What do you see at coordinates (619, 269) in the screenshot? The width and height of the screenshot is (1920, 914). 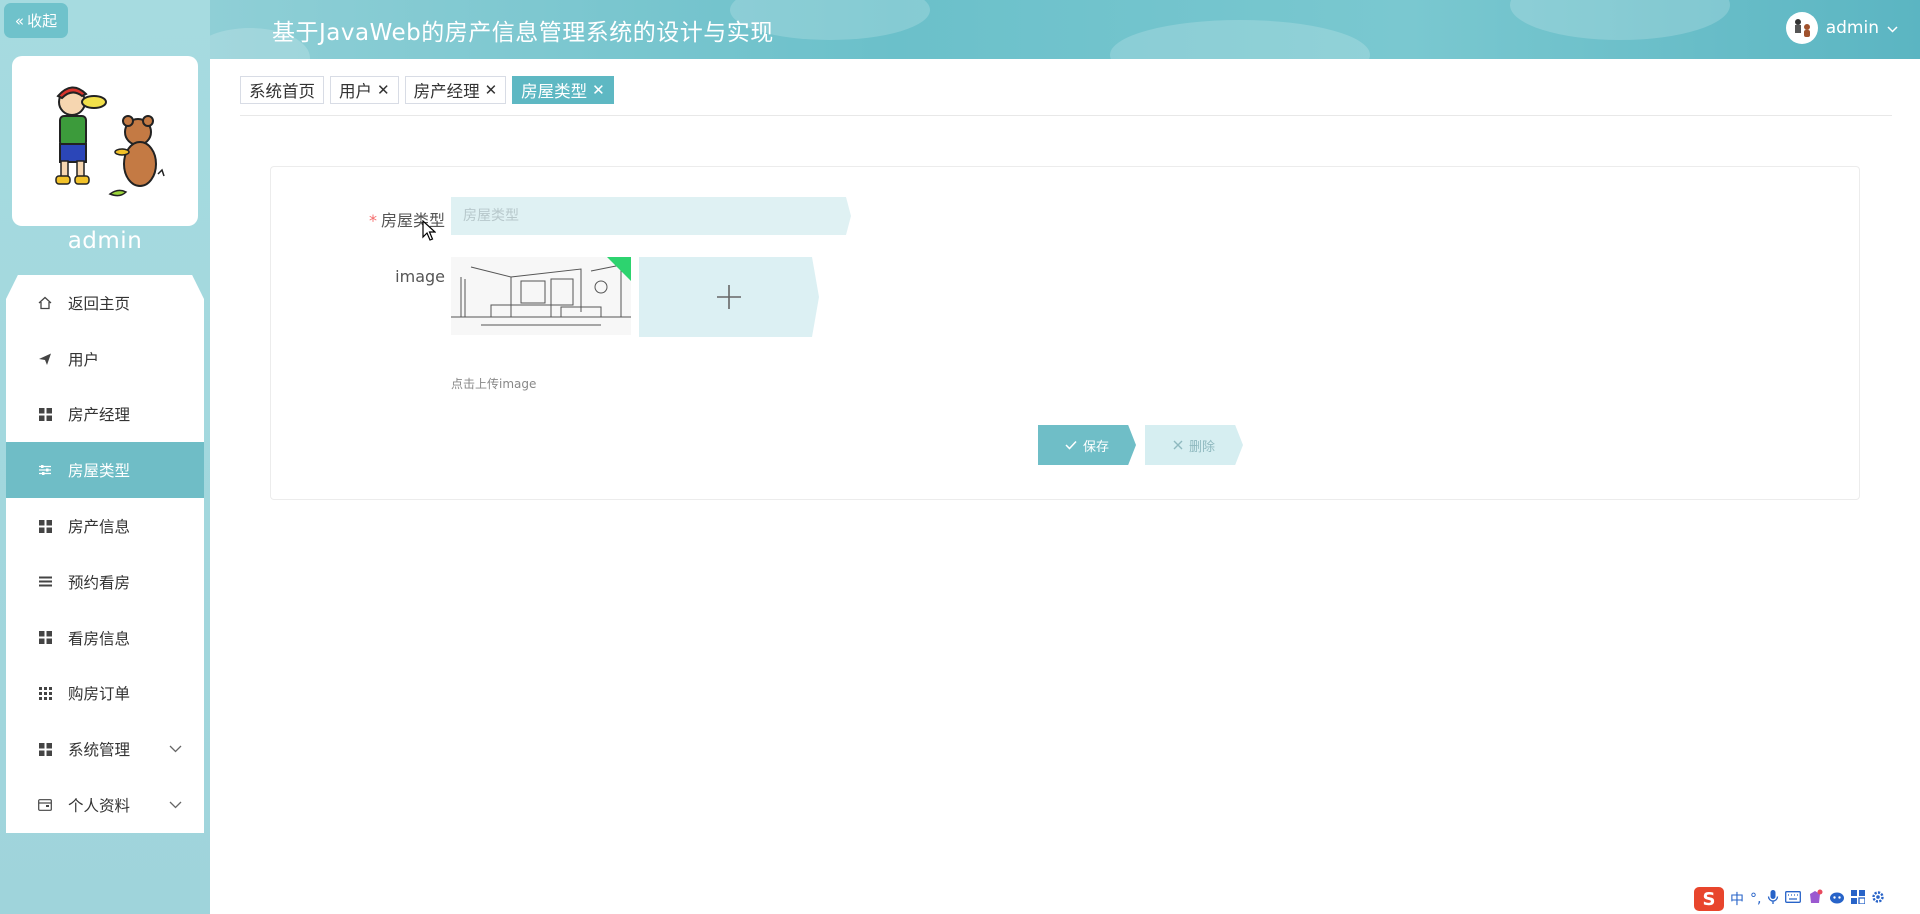 I see `selected-corner-badge` at bounding box center [619, 269].